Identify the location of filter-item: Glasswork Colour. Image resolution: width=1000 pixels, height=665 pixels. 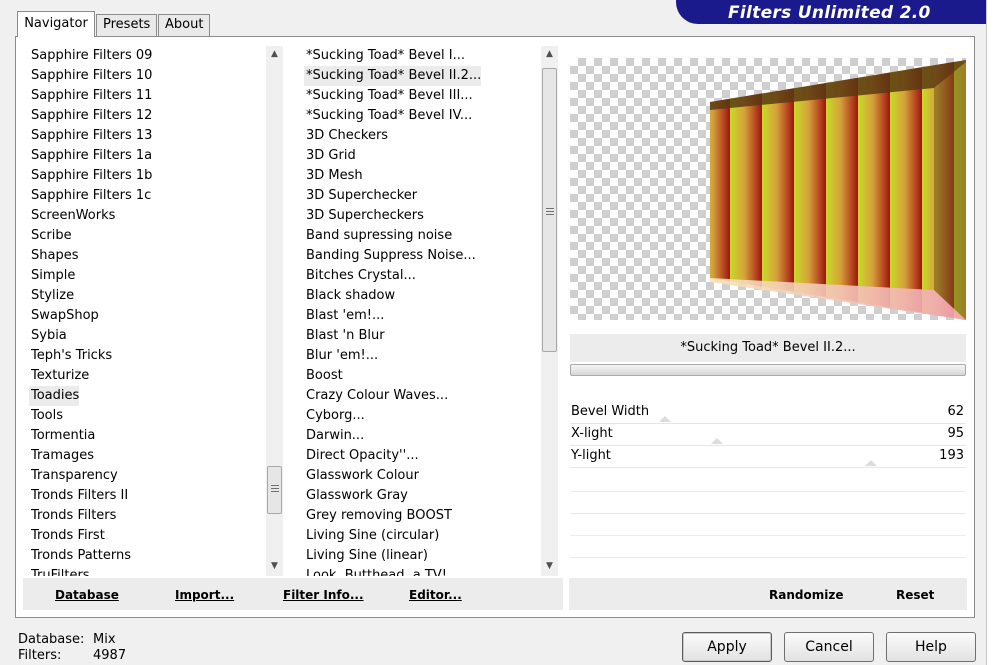
(361, 476).